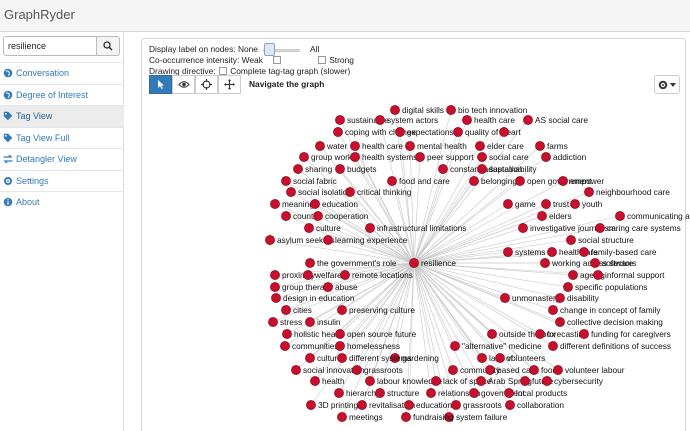 The image size is (690, 431). Describe the element at coordinates (417, 110) in the screenshot. I see `graph-node: digital skills` at that location.